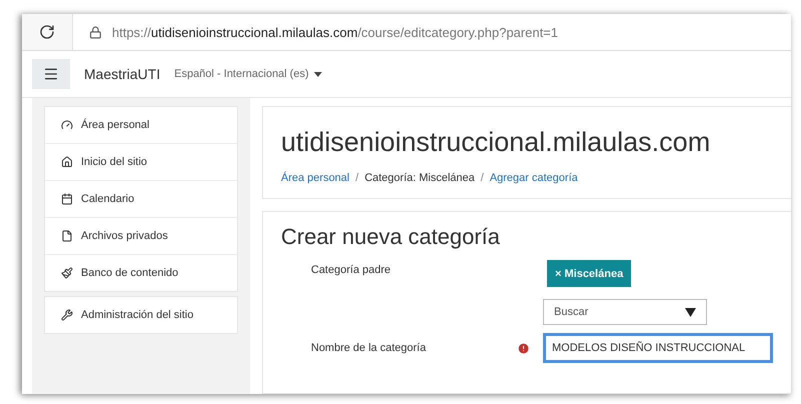  What do you see at coordinates (625, 312) in the screenshot?
I see `search-select: Buscar` at bounding box center [625, 312].